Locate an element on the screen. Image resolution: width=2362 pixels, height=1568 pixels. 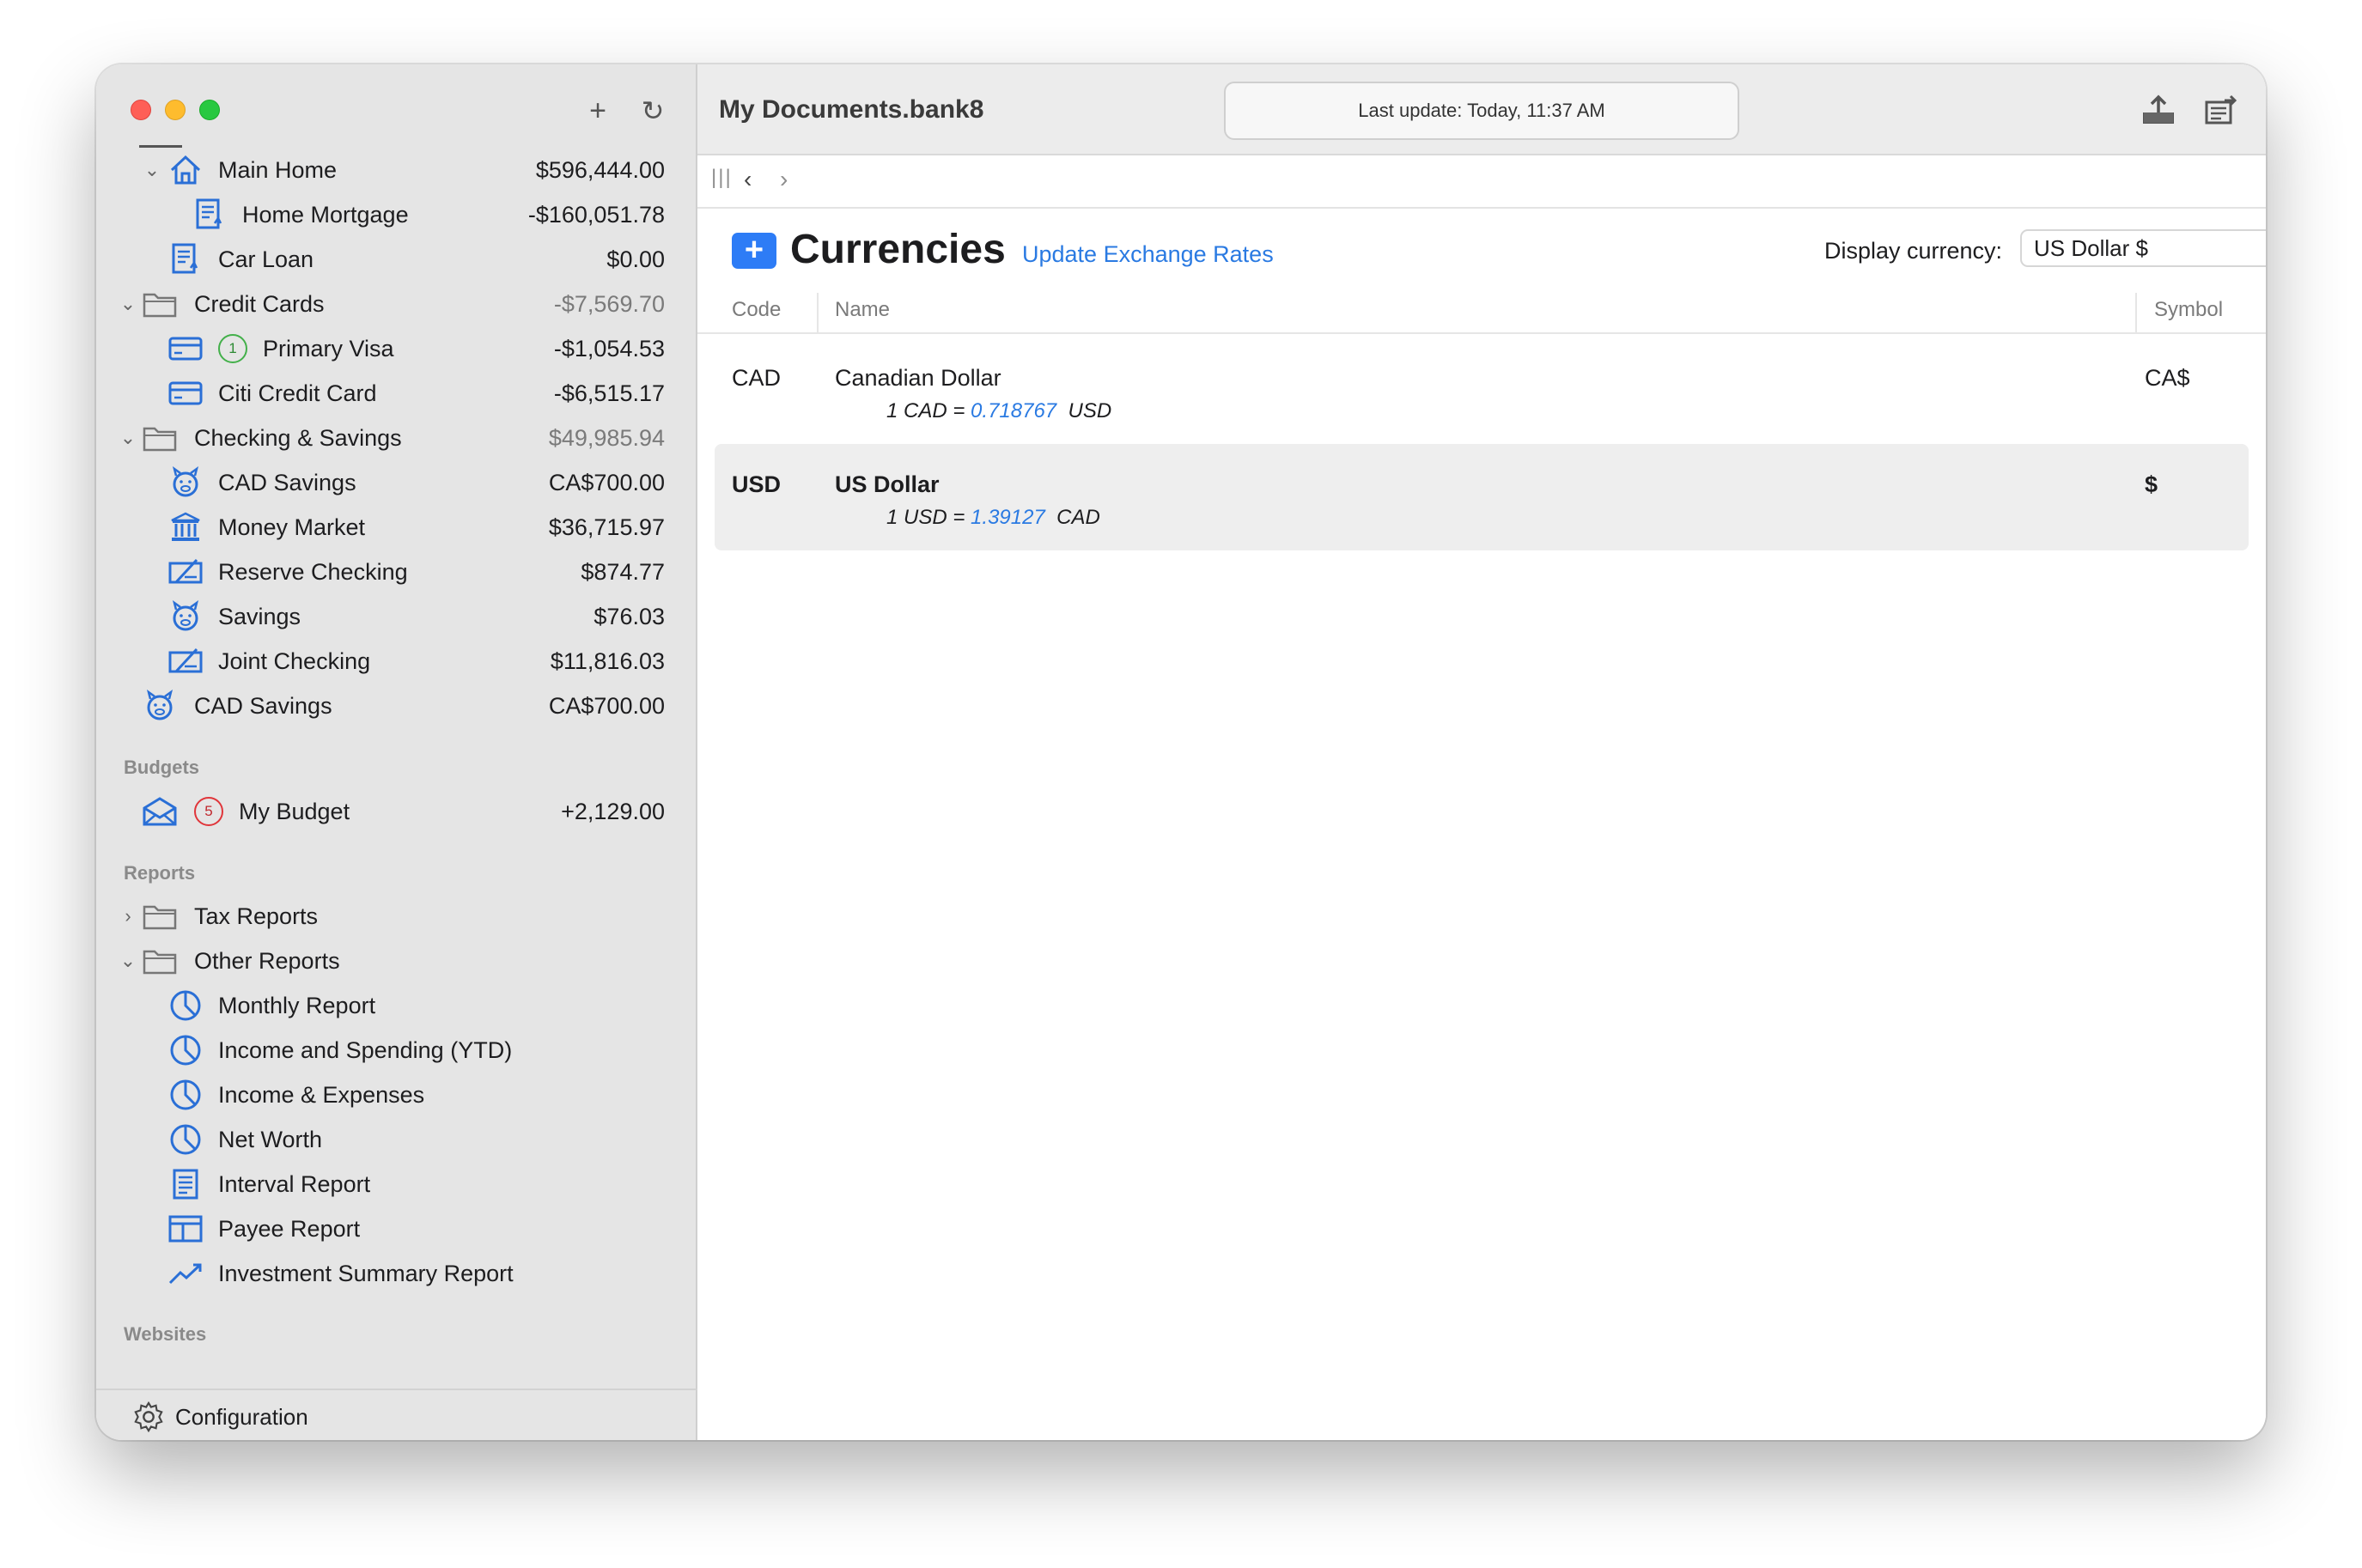
sidebar-item-savings: Savings $76.03 is located at coordinates (397, 616).